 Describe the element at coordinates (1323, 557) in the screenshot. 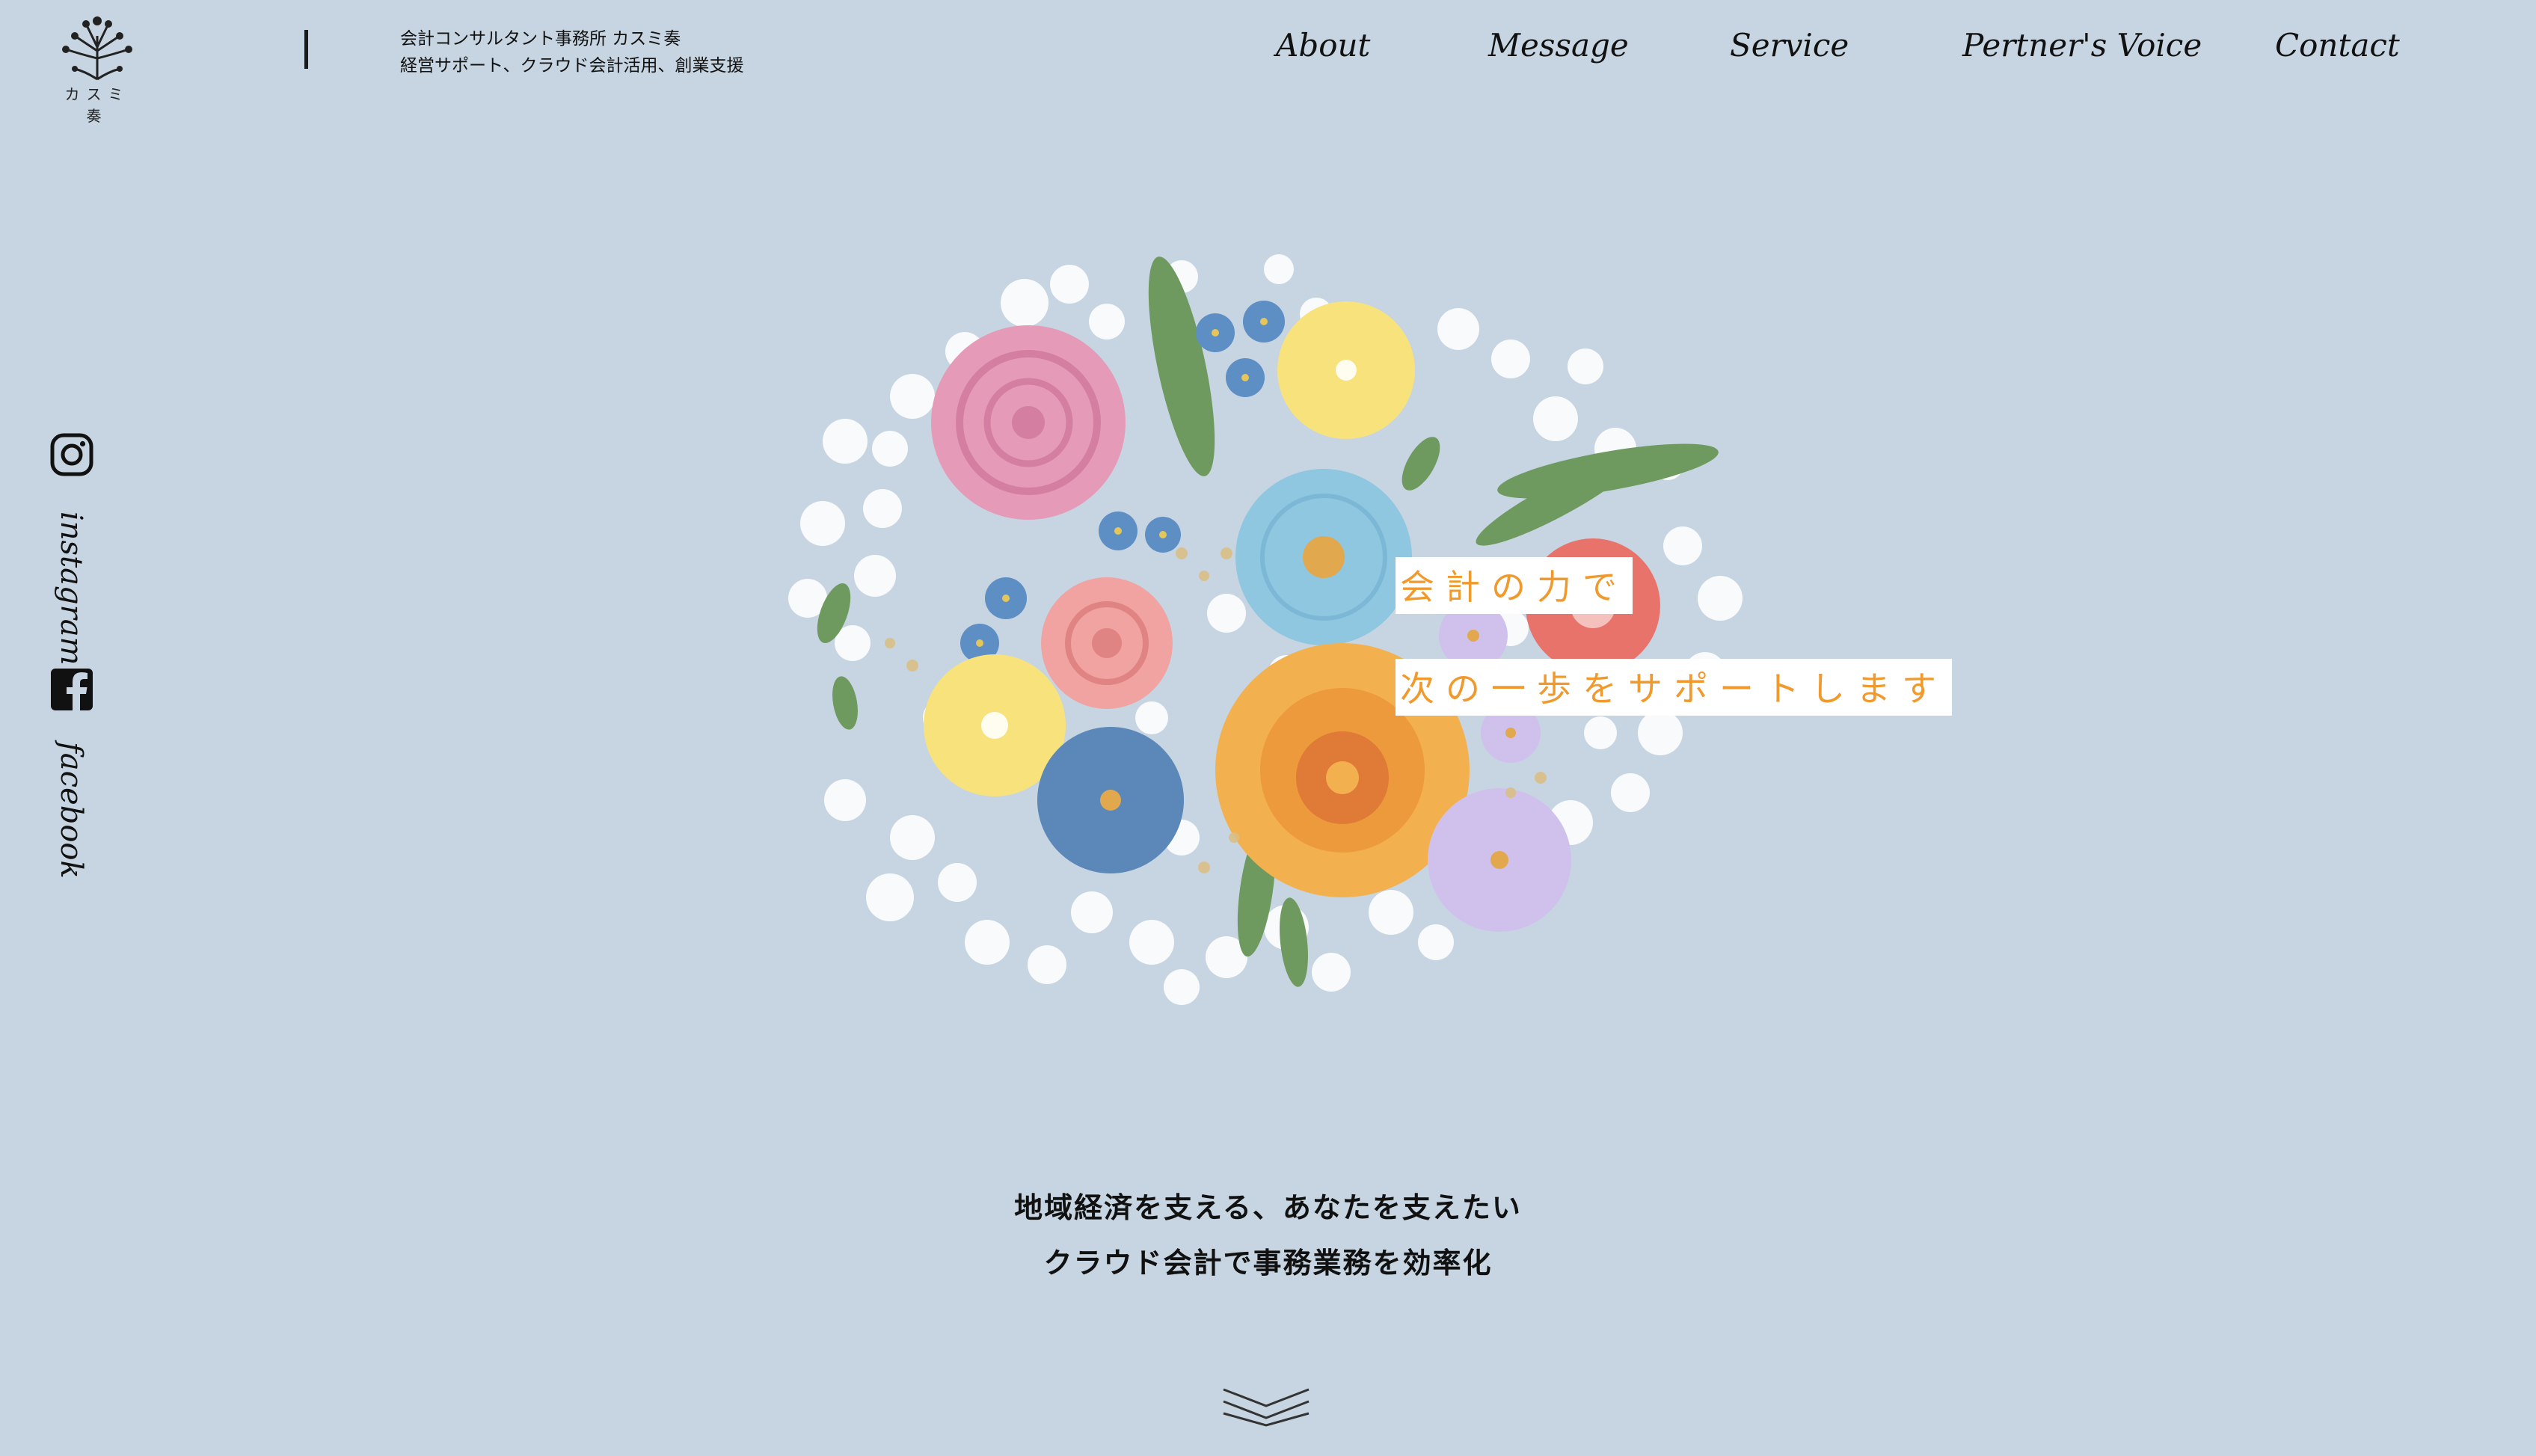

I see `light-blue-daisy` at that location.